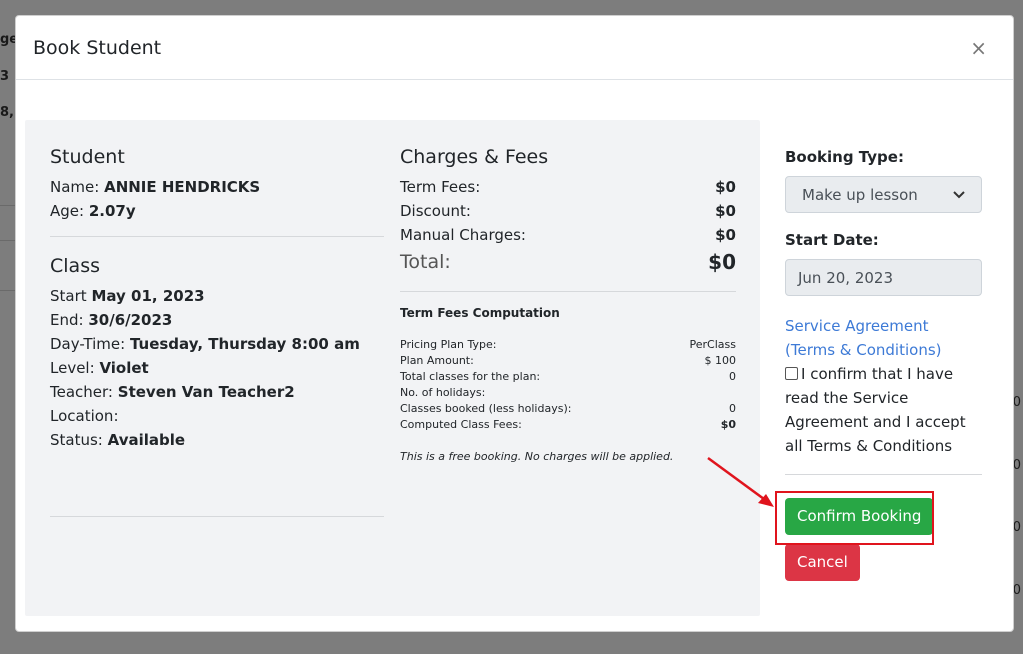 This screenshot has height=654, width=1023. What do you see at coordinates (75, 266) in the screenshot?
I see `class-heading: Class` at bounding box center [75, 266].